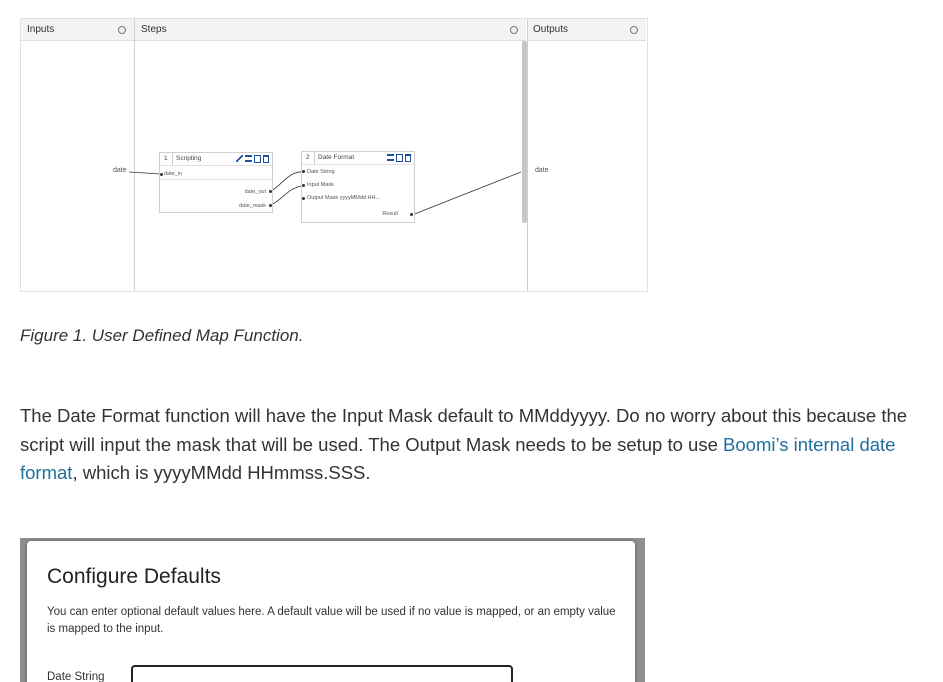 Image resolution: width=943 pixels, height=682 pixels. I want to click on step-output-label: Result, so click(390, 214).